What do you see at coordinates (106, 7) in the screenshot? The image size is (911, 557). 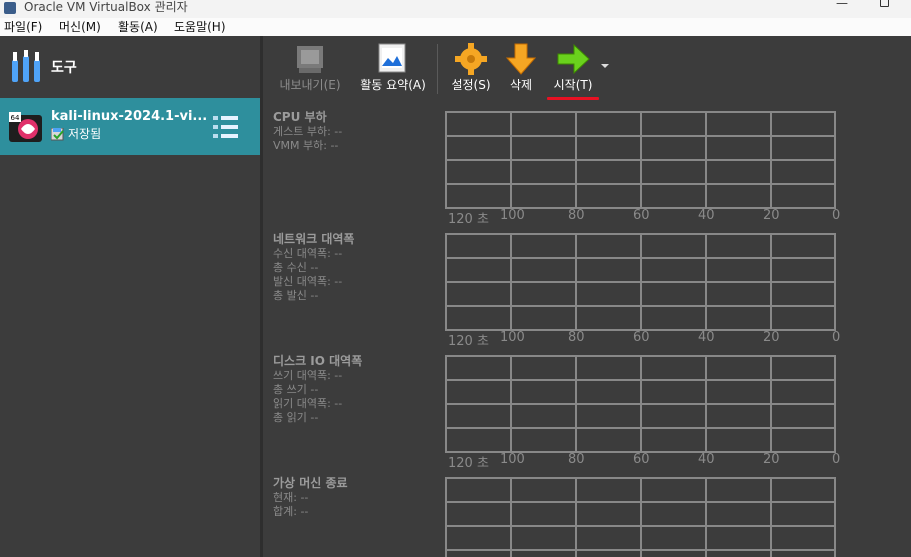 I see `window-title: Oracle VM VirtualBox 관리자` at bounding box center [106, 7].